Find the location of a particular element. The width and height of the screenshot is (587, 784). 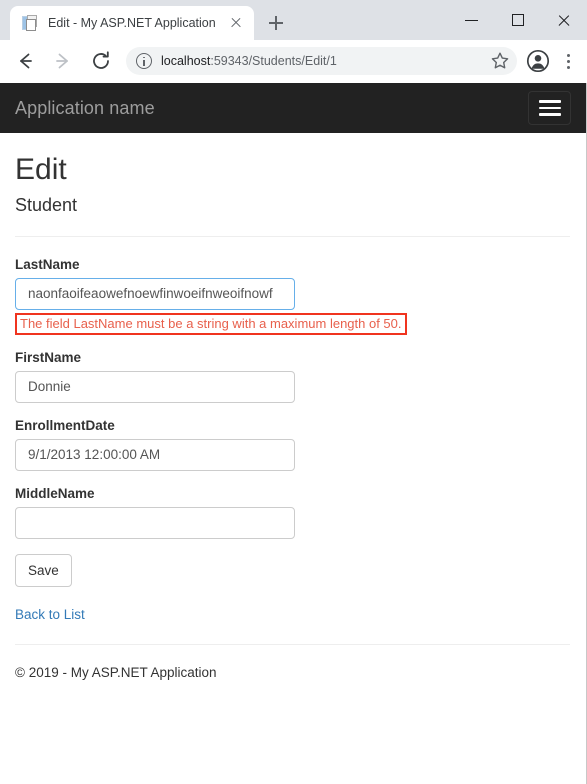

minimize-icon is located at coordinates (472, 20).